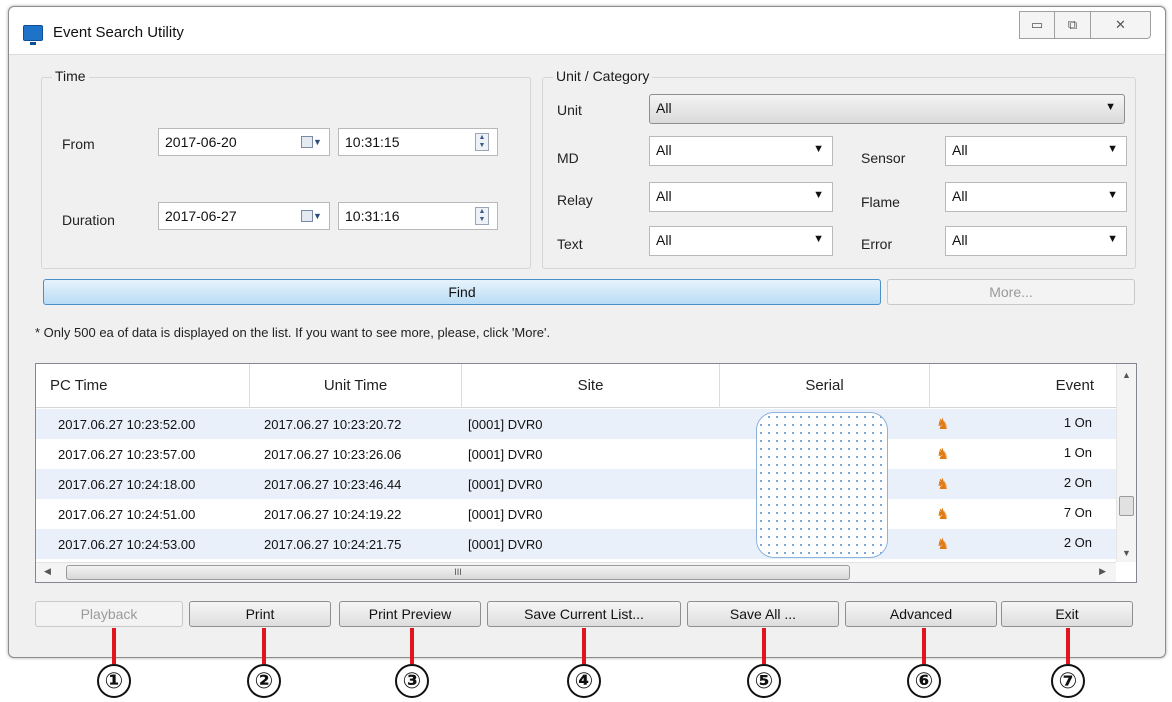  What do you see at coordinates (1102, 571) in the screenshot?
I see `scroll-right-icon: ▶` at bounding box center [1102, 571].